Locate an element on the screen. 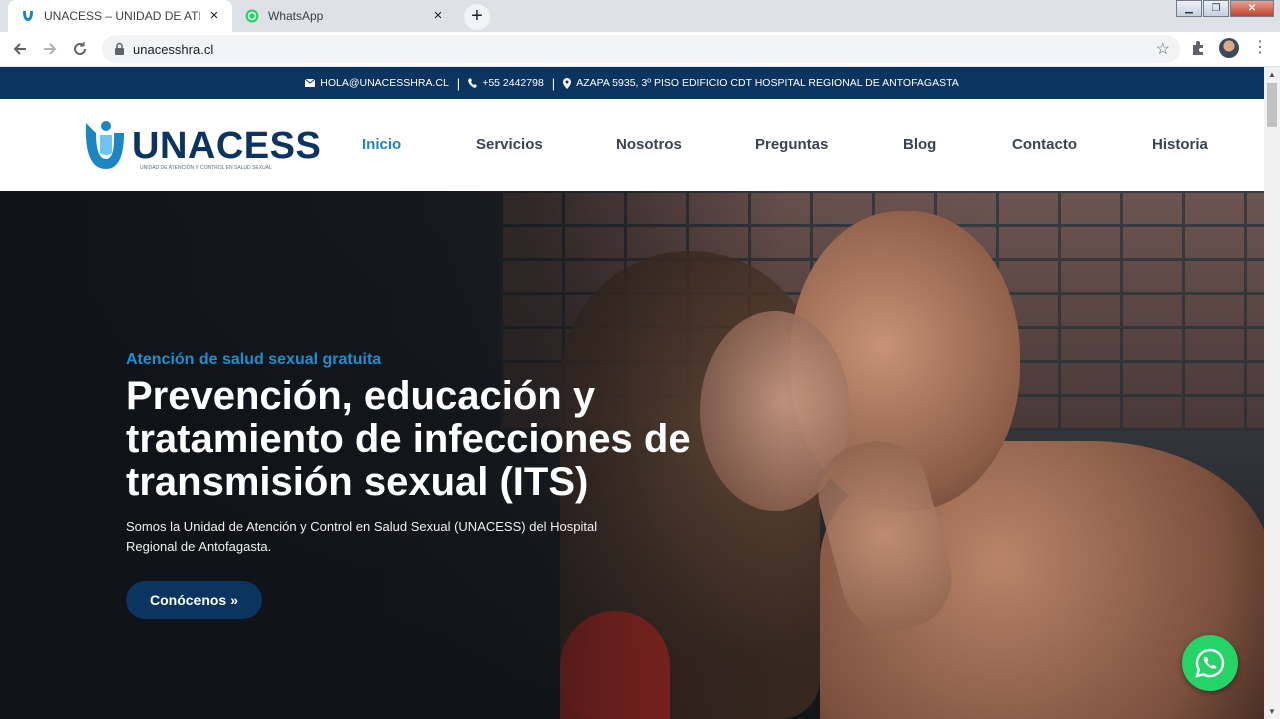  window-controls: ▁ ❐ ✕ is located at coordinates (1224, 8).